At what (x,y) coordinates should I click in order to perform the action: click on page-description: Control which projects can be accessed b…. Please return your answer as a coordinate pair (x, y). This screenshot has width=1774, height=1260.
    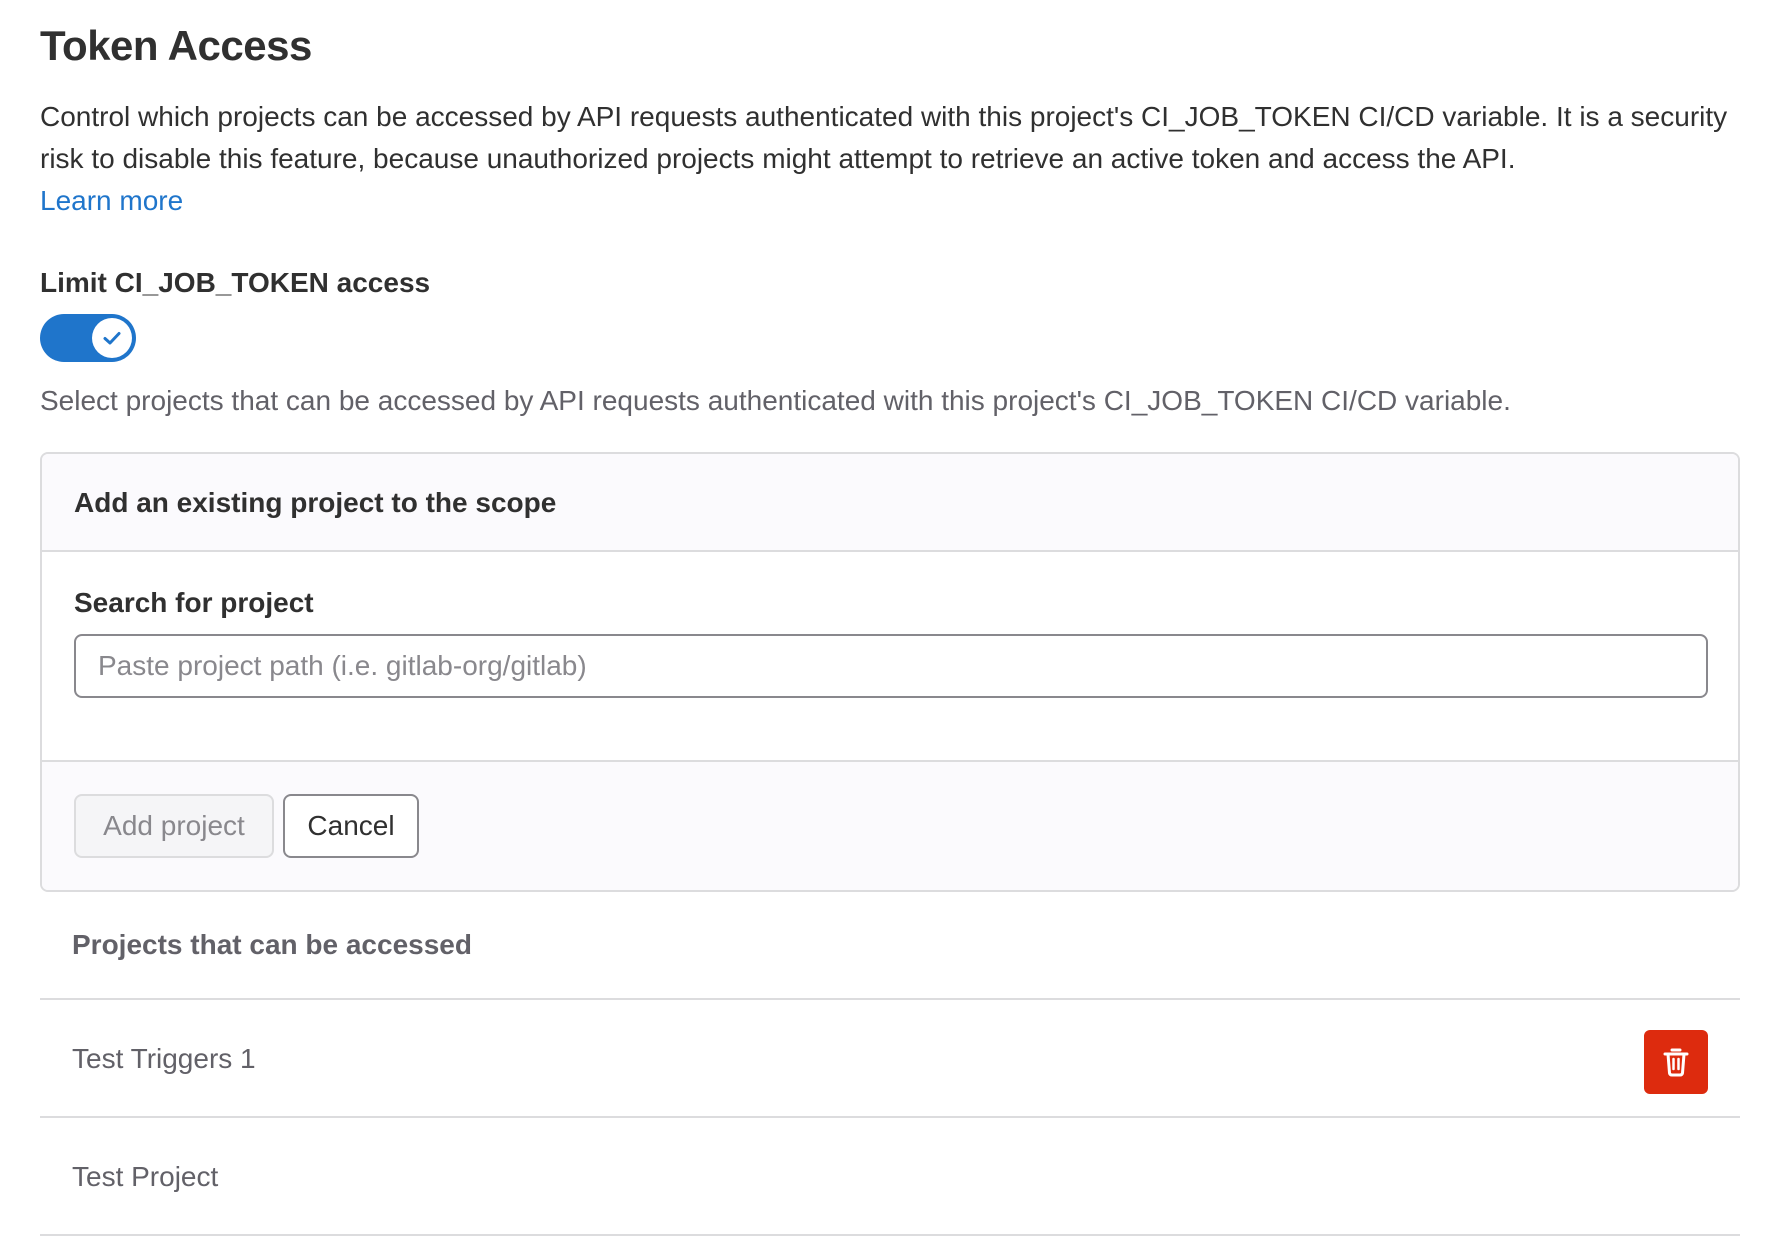
    Looking at the image, I should click on (884, 137).